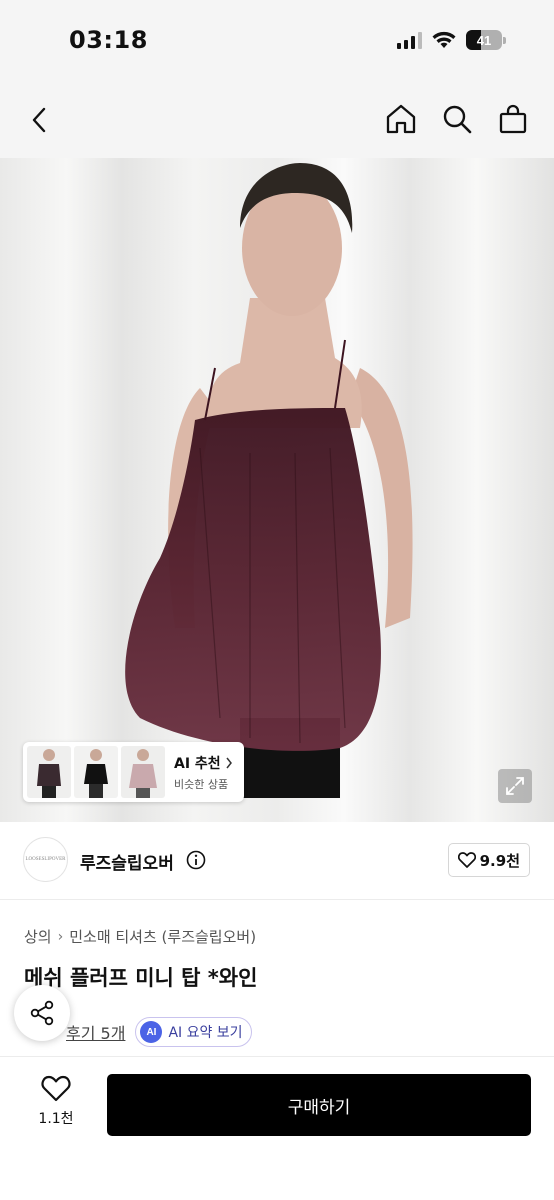 This screenshot has height=1200, width=554. Describe the element at coordinates (499, 860) in the screenshot. I see `store-like-count: 9.9천` at that location.